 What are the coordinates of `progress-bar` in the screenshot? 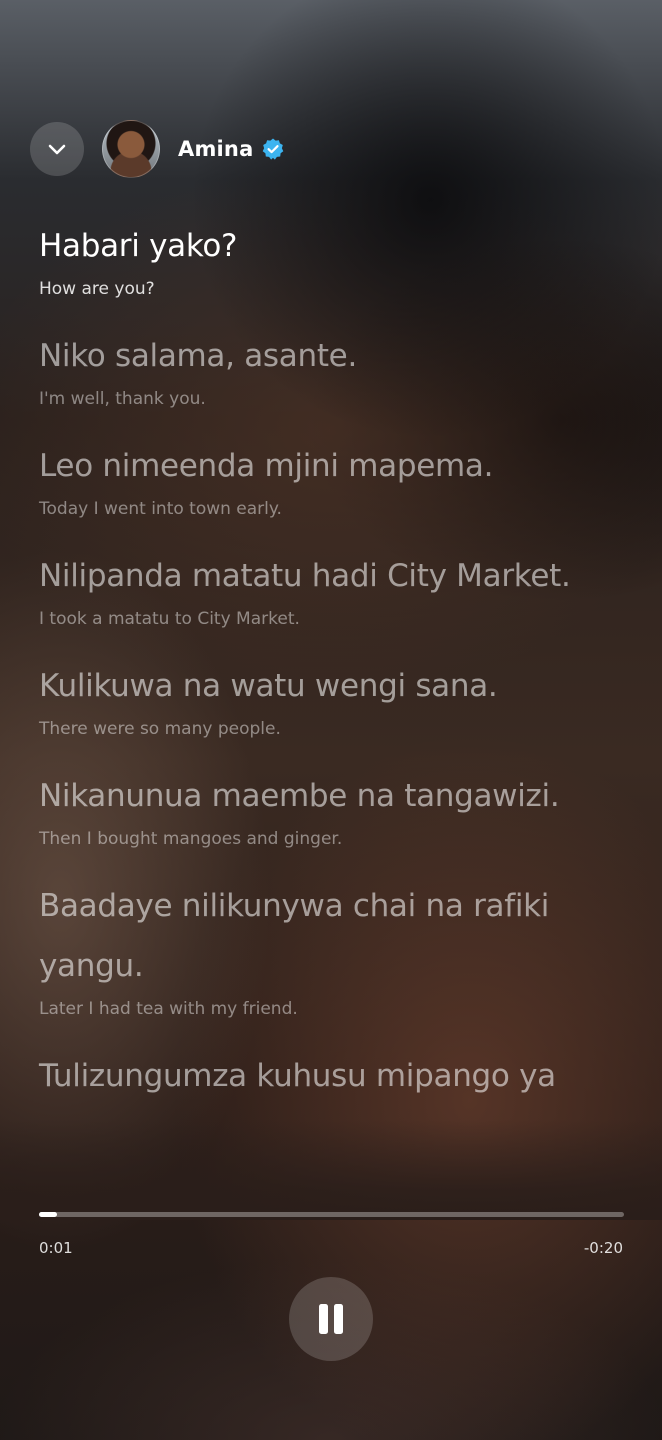 It's located at (331, 1214).